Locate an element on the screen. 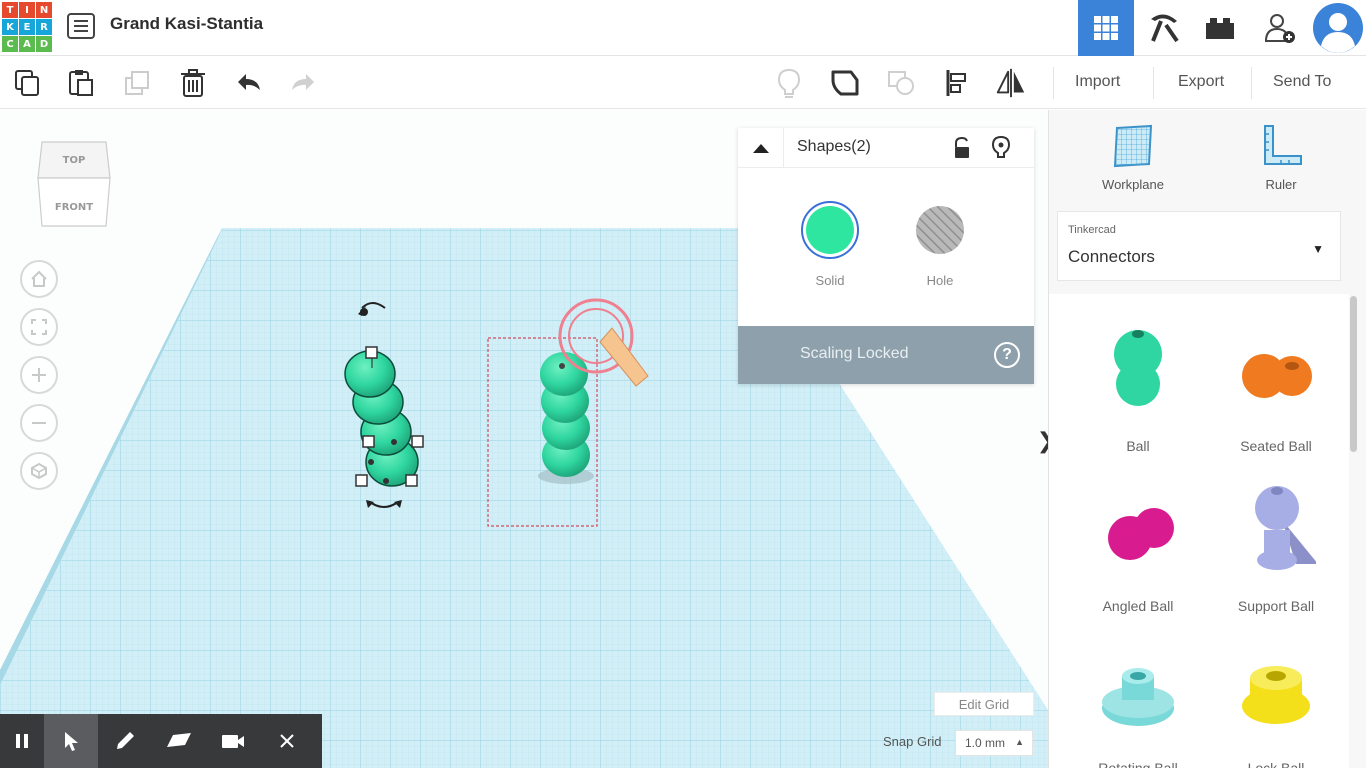  zoom-out-icon is located at coordinates (39, 423).